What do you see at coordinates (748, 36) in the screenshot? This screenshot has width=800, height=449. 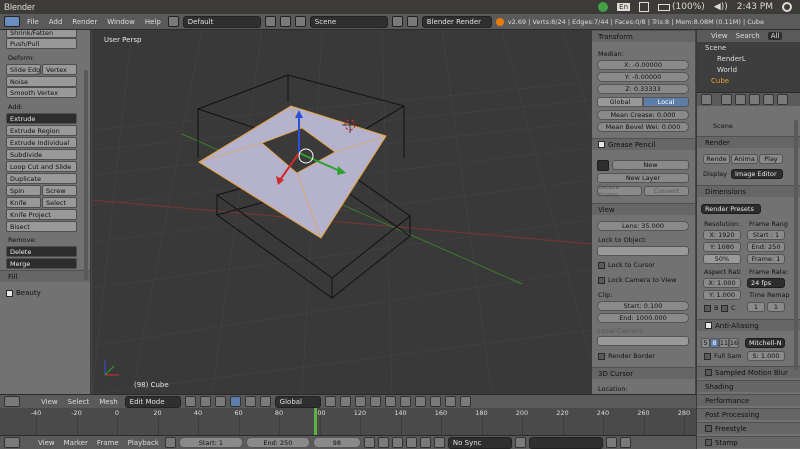 I see `outliner-menu-search: Search` at bounding box center [748, 36].